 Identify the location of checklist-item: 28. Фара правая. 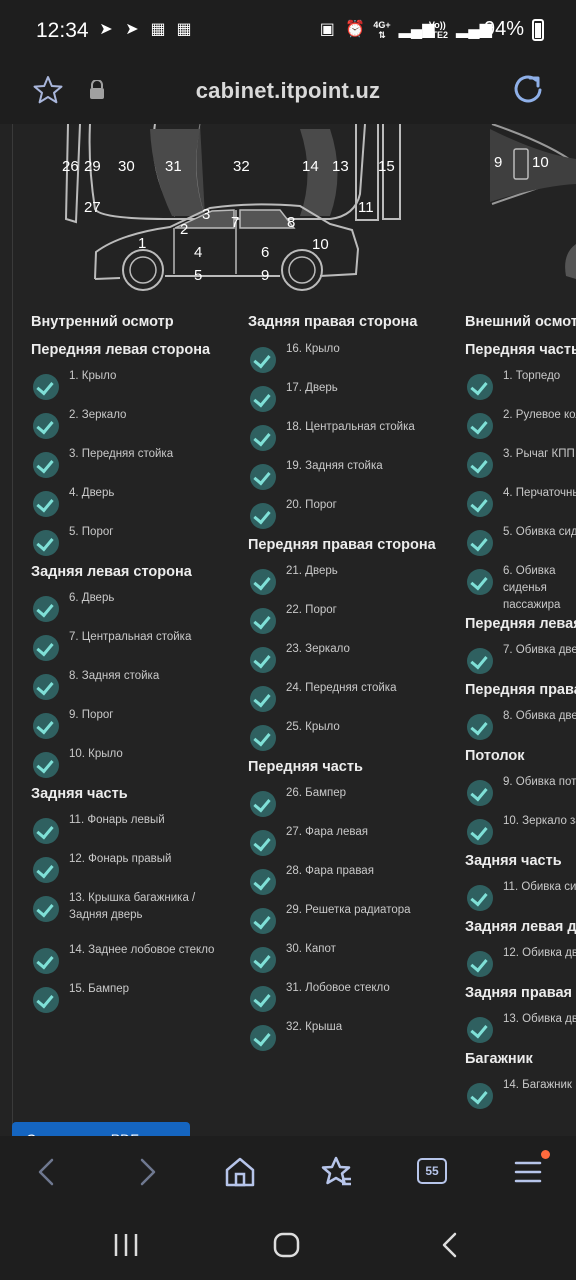
(353, 882).